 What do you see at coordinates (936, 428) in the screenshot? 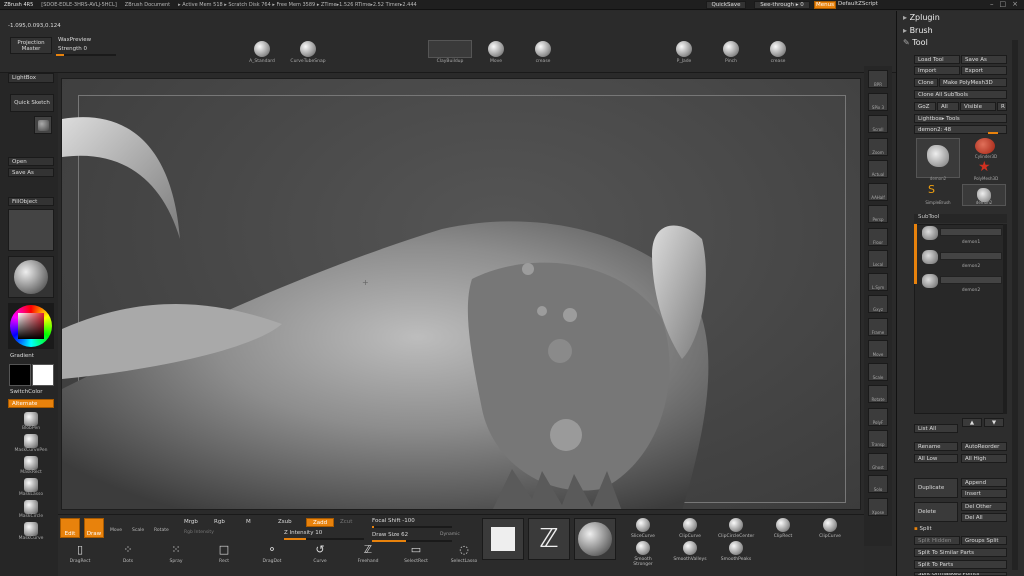
I see `list-all-button: List All` at bounding box center [936, 428].